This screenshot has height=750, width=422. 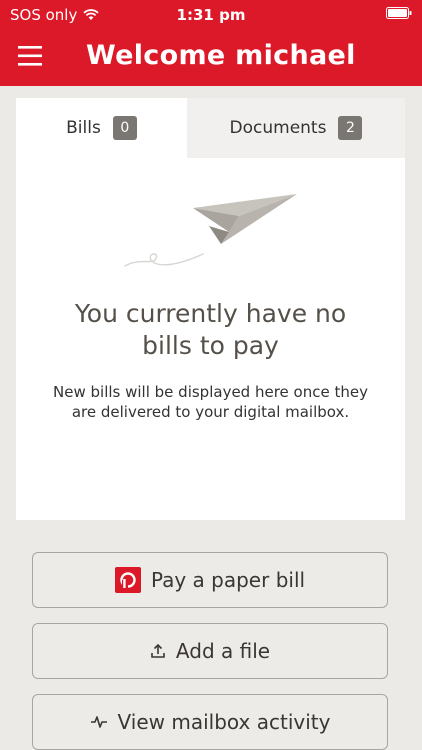 What do you see at coordinates (210, 329) in the screenshot?
I see `empty-state-title: You currently have no bills to pay` at bounding box center [210, 329].